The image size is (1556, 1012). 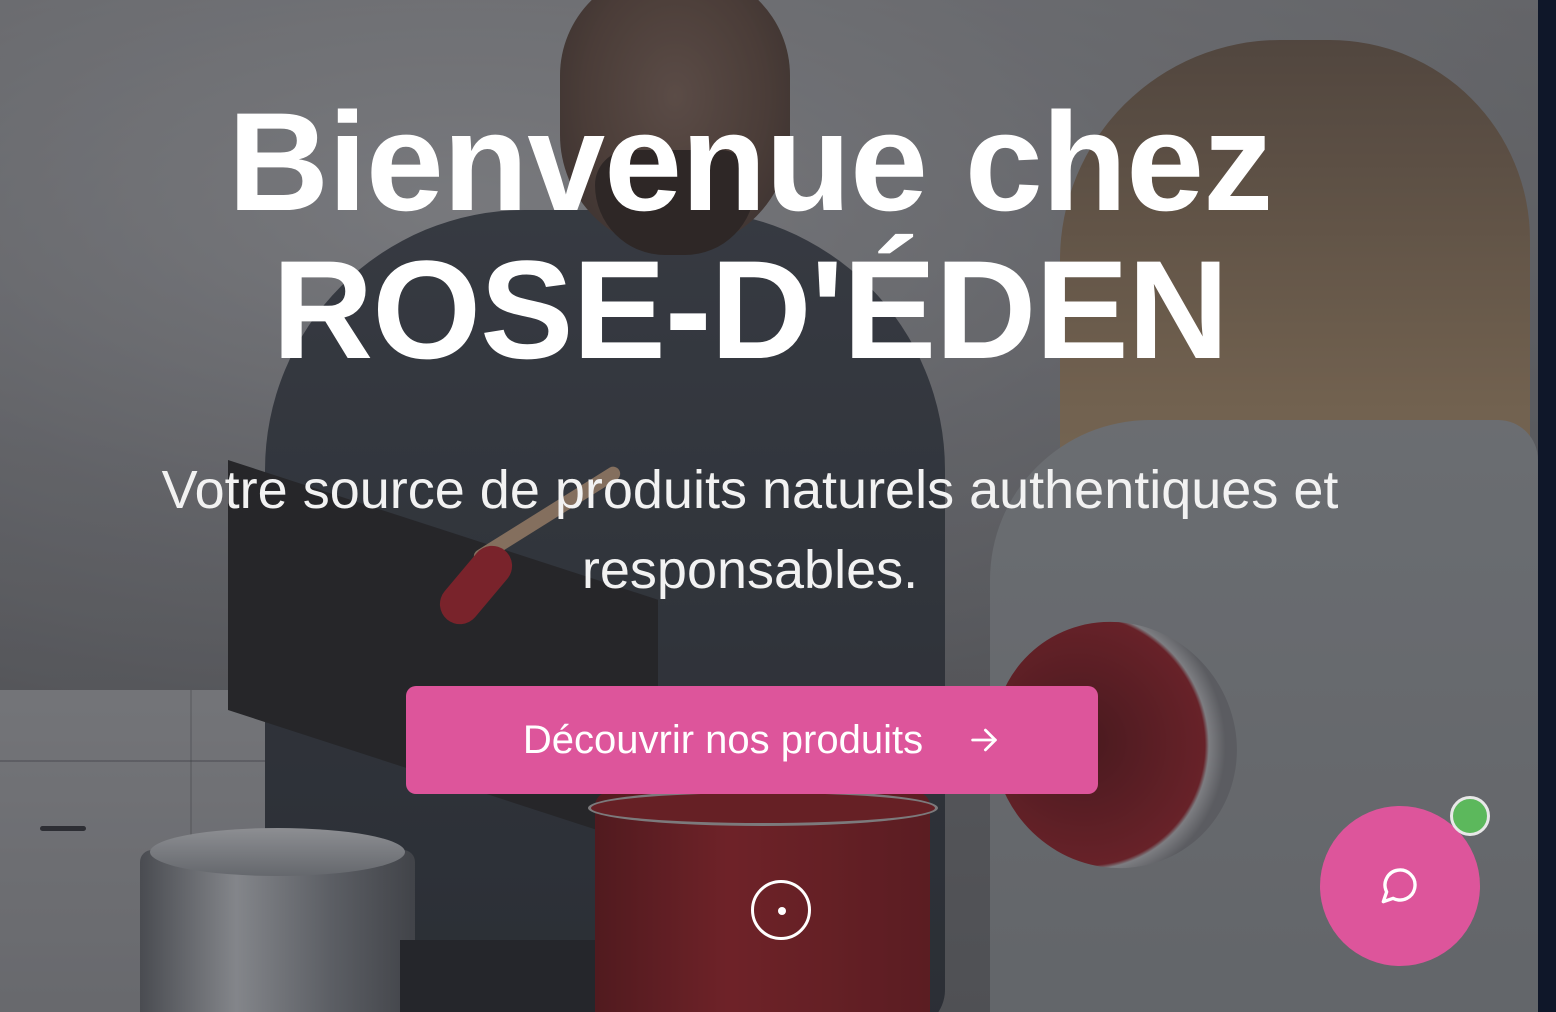 I want to click on scroll-indicator-icon, so click(x=781, y=910).